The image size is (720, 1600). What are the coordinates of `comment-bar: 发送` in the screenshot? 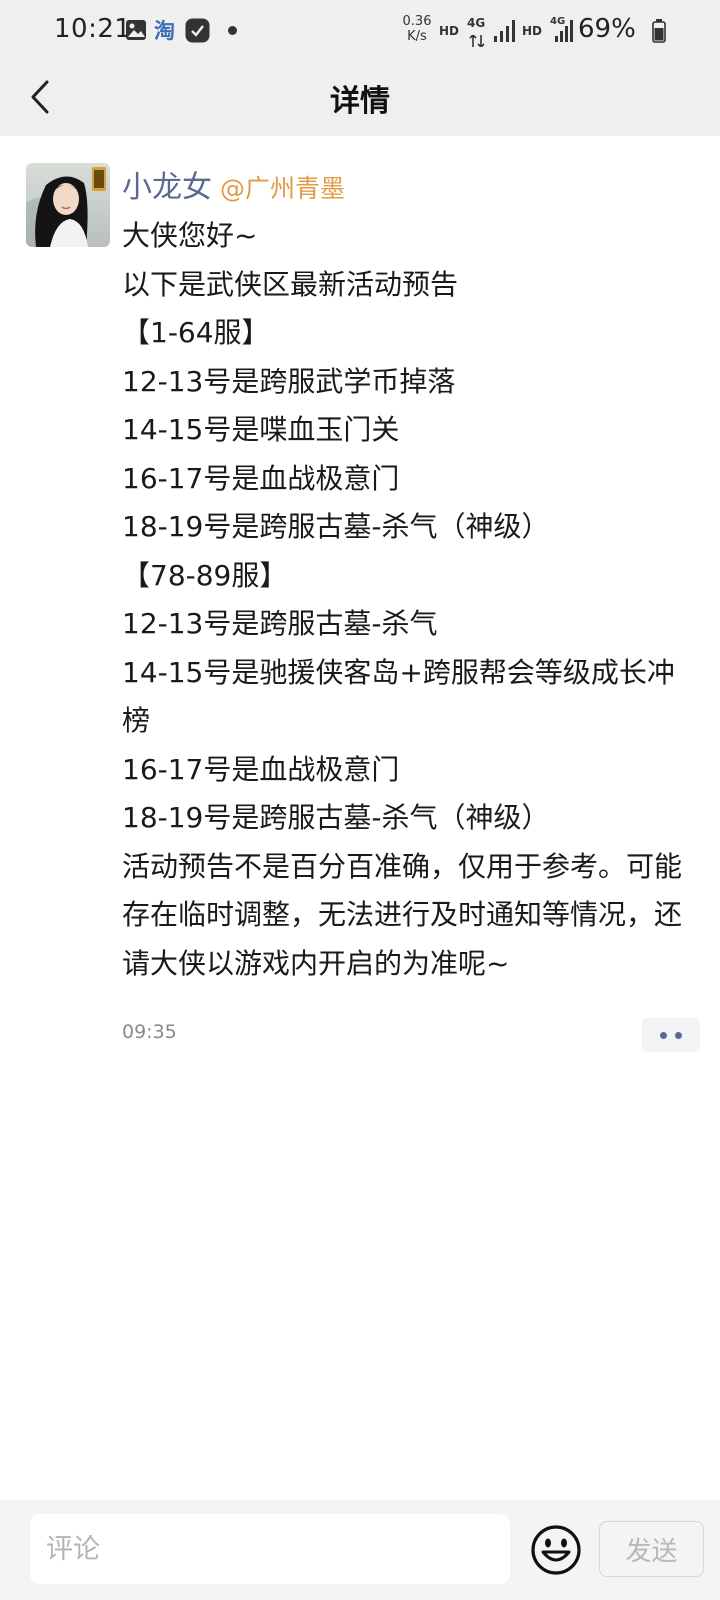 It's located at (360, 1550).